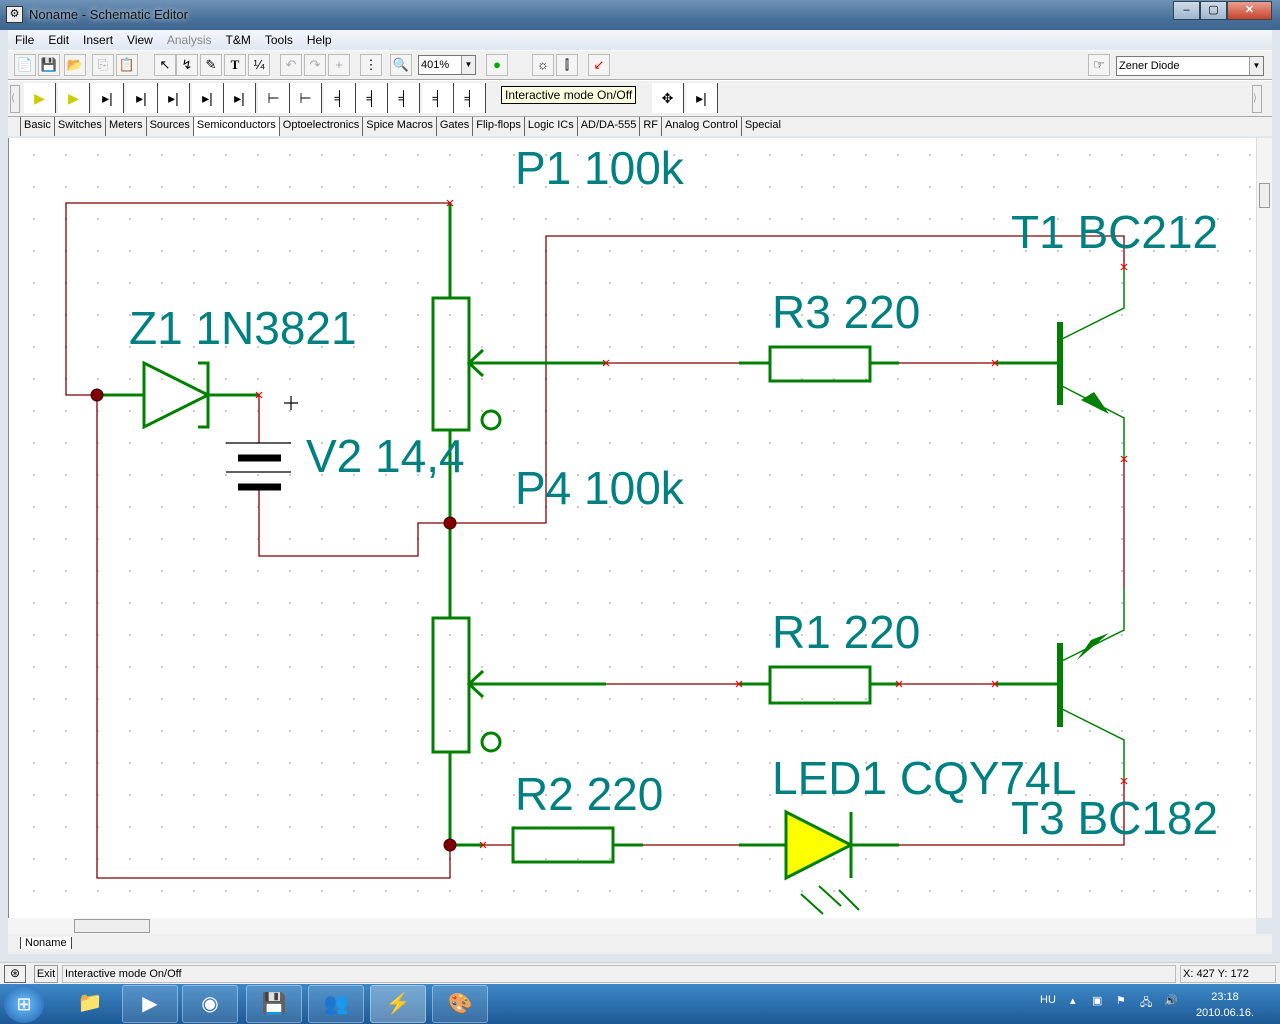  Describe the element at coordinates (46, 974) in the screenshot. I see `exit-button: Exit` at that location.